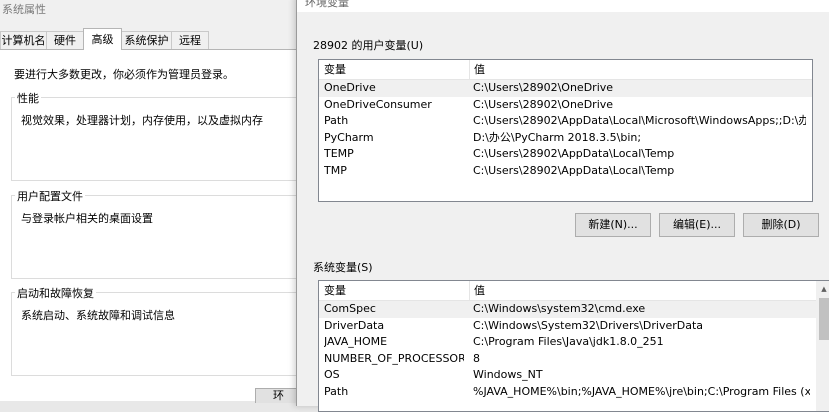  What do you see at coordinates (55, 293) in the screenshot?
I see `startup-recovery-group-title: 启动和故障恢复` at bounding box center [55, 293].